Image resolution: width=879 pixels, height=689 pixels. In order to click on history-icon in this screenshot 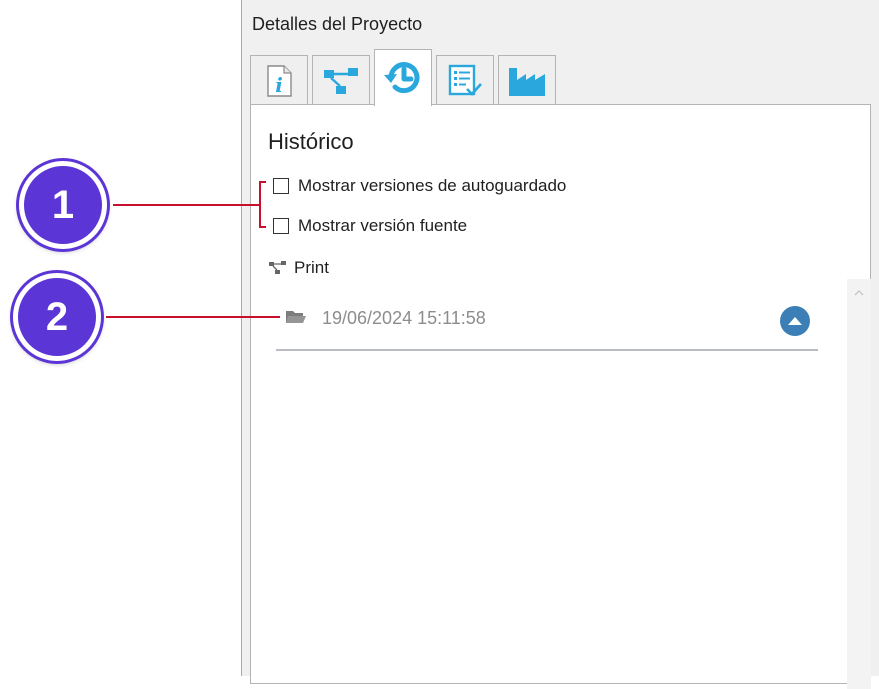, I will do `click(402, 78)`.